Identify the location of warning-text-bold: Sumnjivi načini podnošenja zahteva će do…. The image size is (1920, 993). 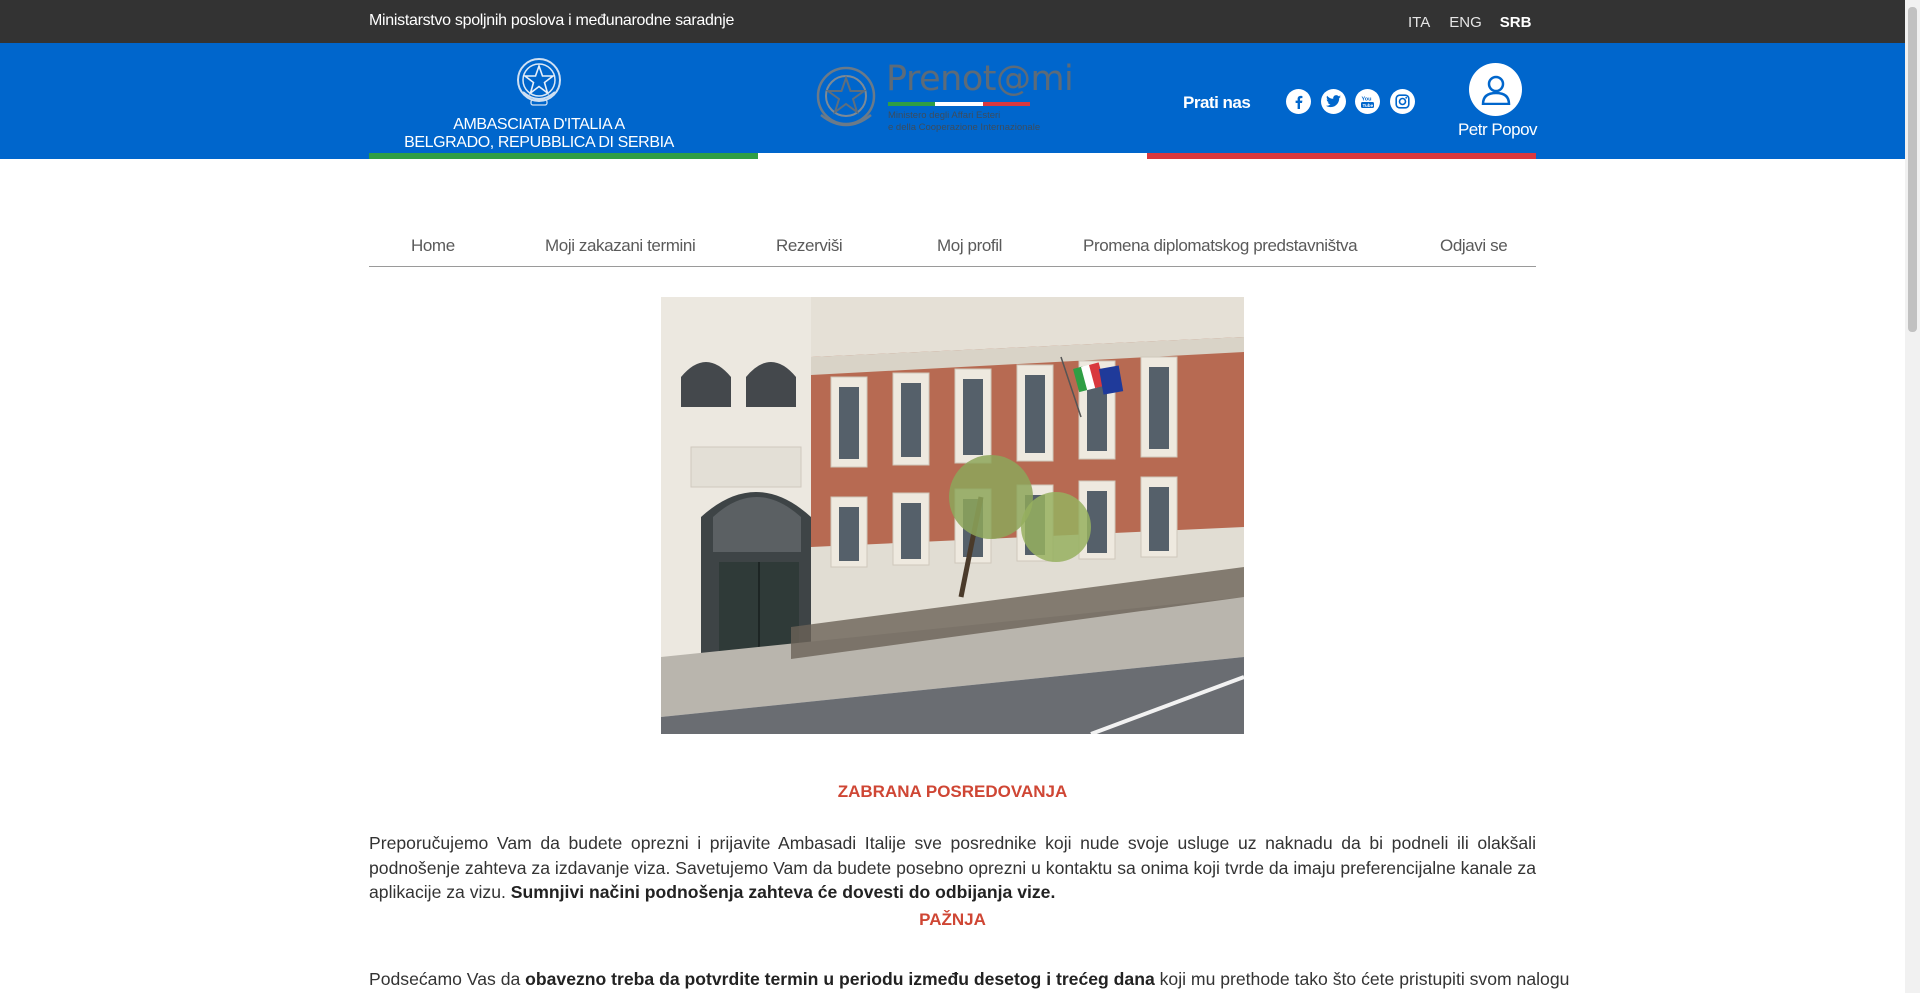
(783, 892).